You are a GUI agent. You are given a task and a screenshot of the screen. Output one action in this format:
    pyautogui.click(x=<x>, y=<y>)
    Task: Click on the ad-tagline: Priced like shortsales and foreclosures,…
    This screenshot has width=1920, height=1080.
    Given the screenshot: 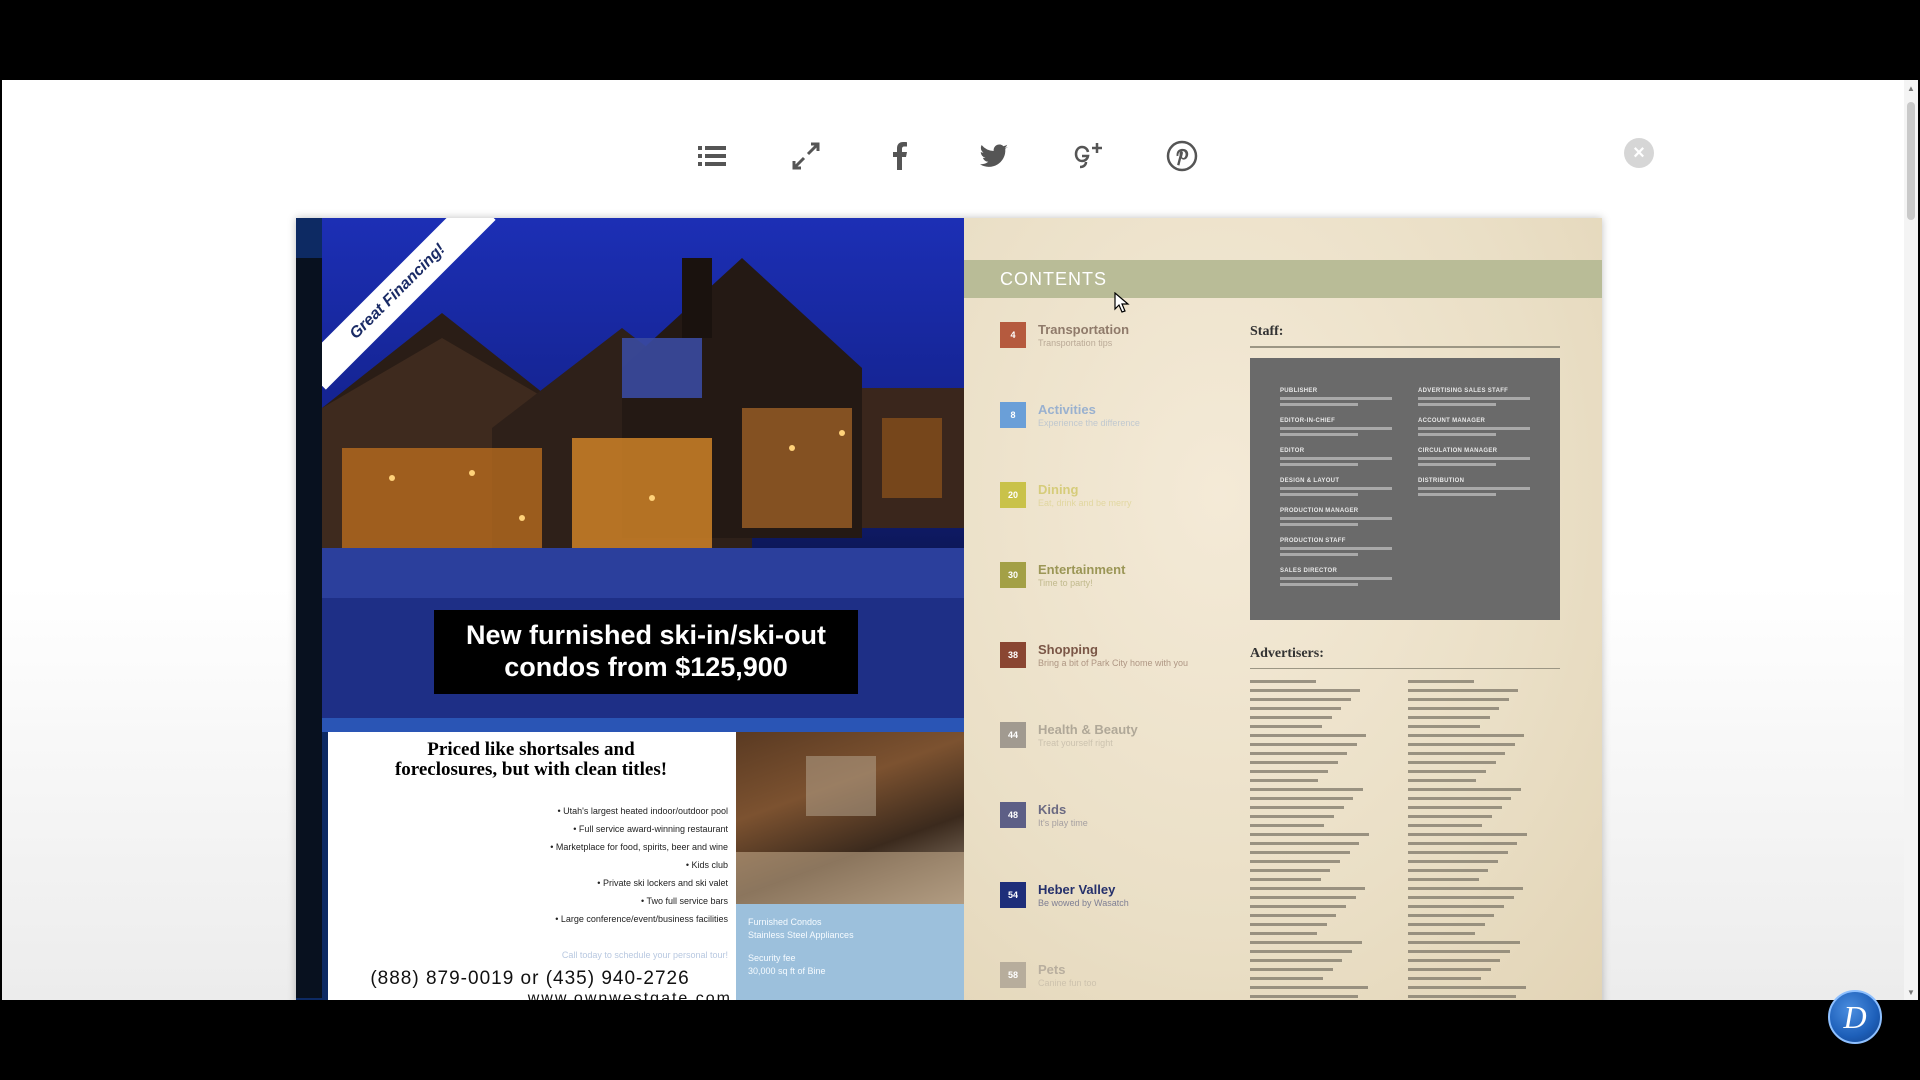 What is the action you would take?
    pyautogui.click(x=531, y=760)
    